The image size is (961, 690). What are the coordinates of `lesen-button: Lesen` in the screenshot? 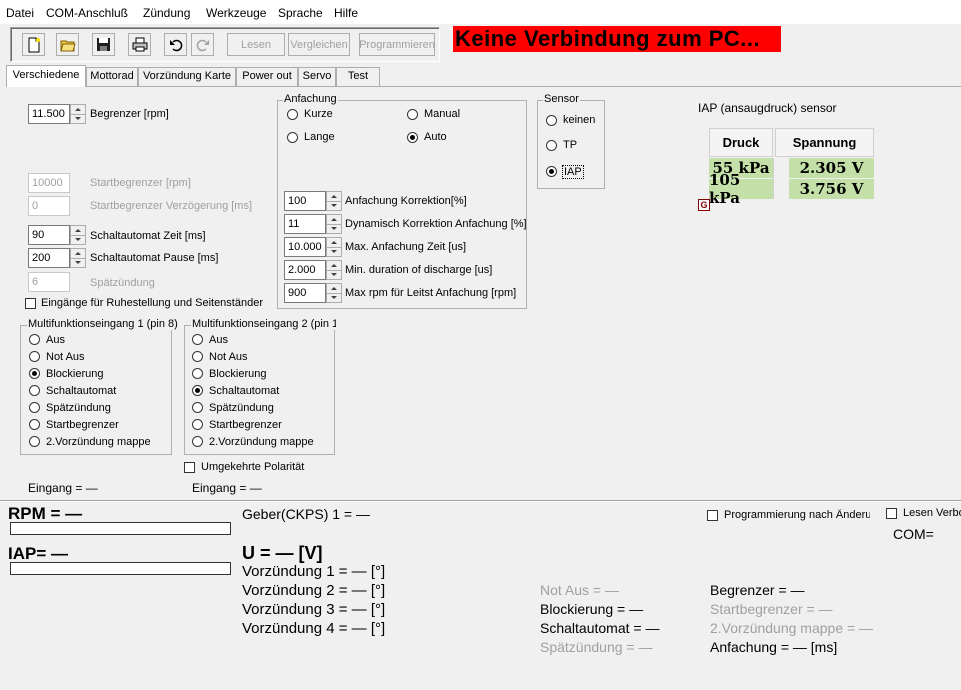 It's located at (256, 44).